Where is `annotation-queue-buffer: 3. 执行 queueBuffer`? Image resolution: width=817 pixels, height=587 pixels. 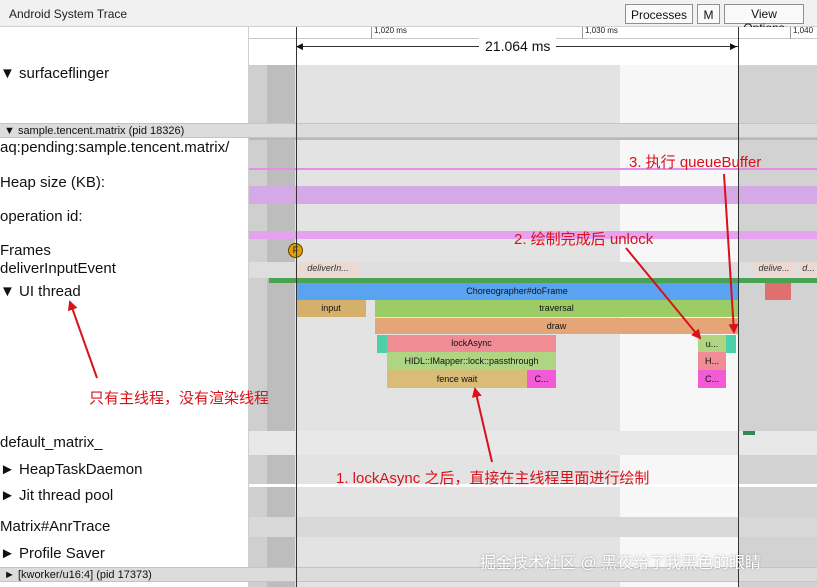 annotation-queue-buffer: 3. 执行 queueBuffer is located at coordinates (695, 162).